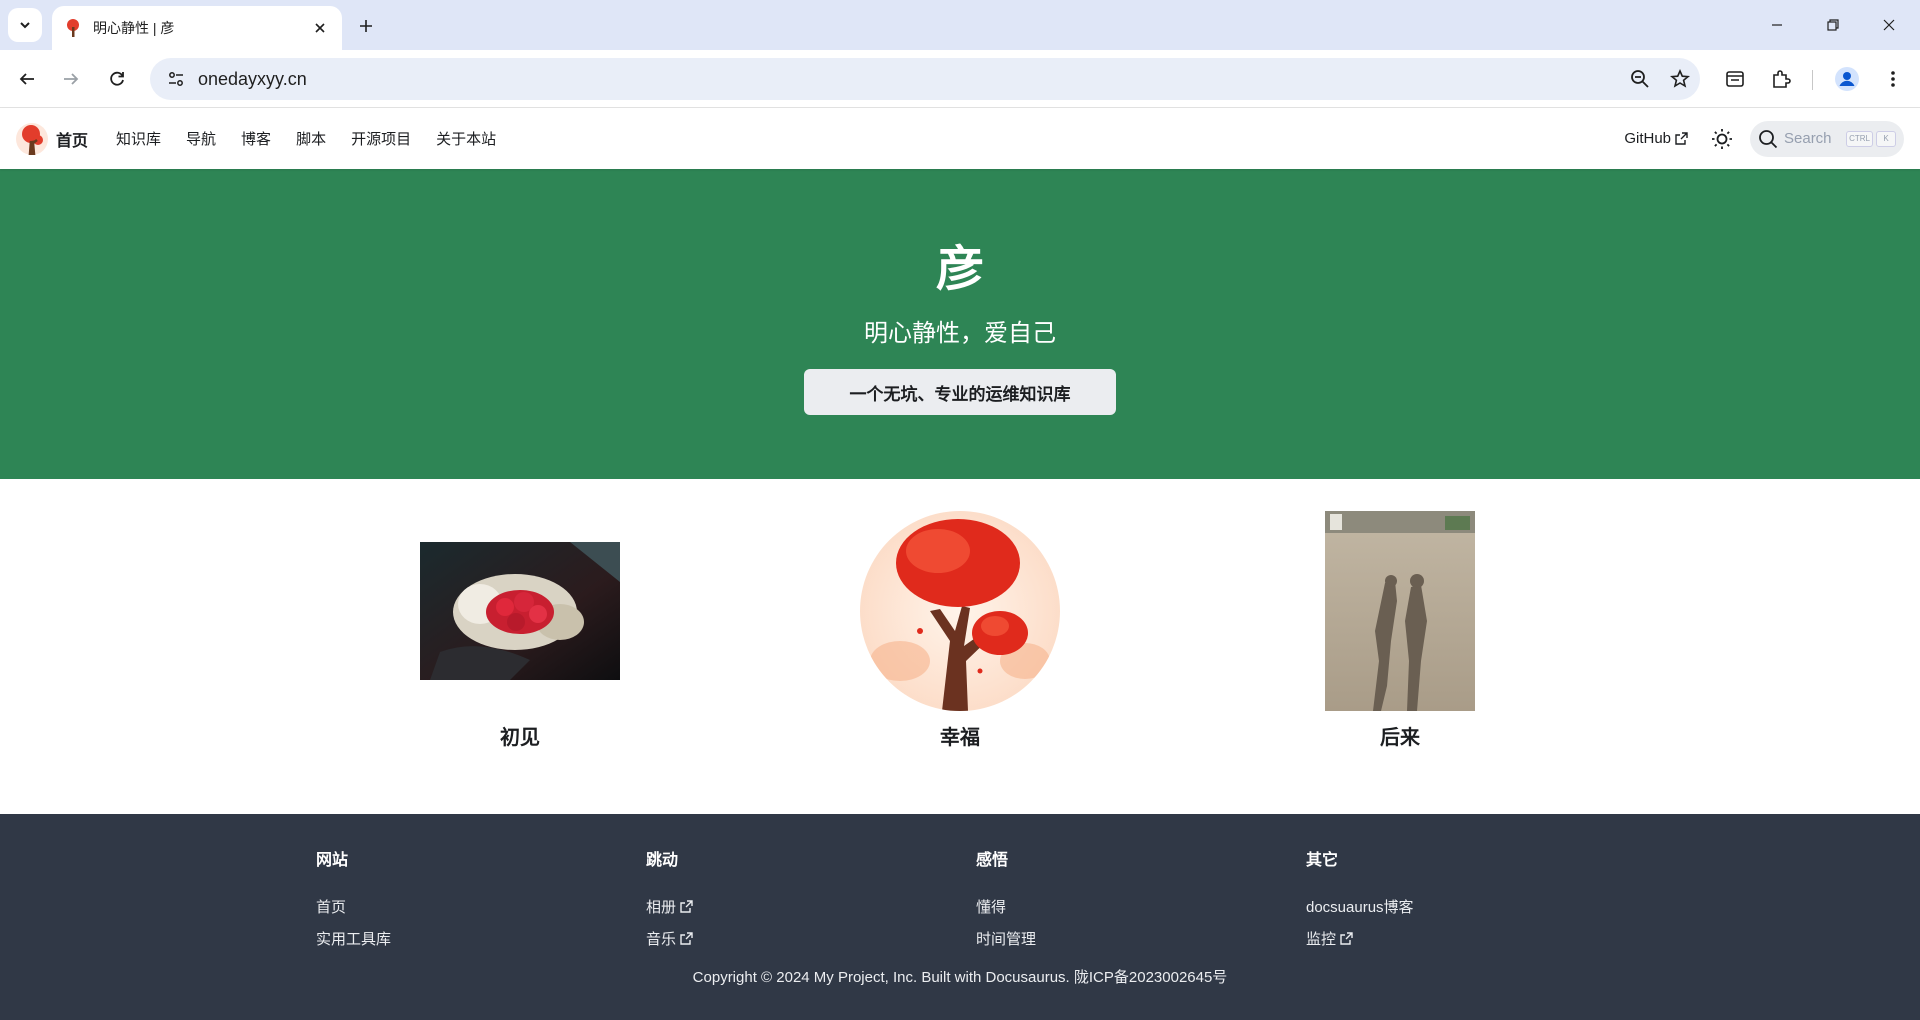  What do you see at coordinates (662, 860) in the screenshot?
I see `footer-column-title: 跳动` at bounding box center [662, 860].